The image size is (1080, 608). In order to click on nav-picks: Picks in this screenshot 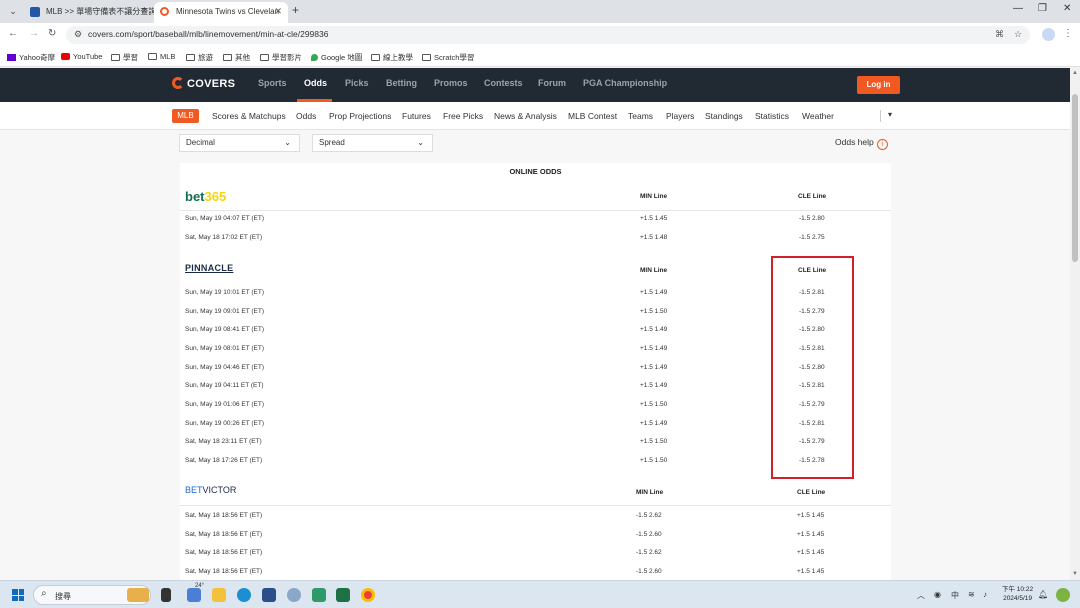, I will do `click(357, 83)`.